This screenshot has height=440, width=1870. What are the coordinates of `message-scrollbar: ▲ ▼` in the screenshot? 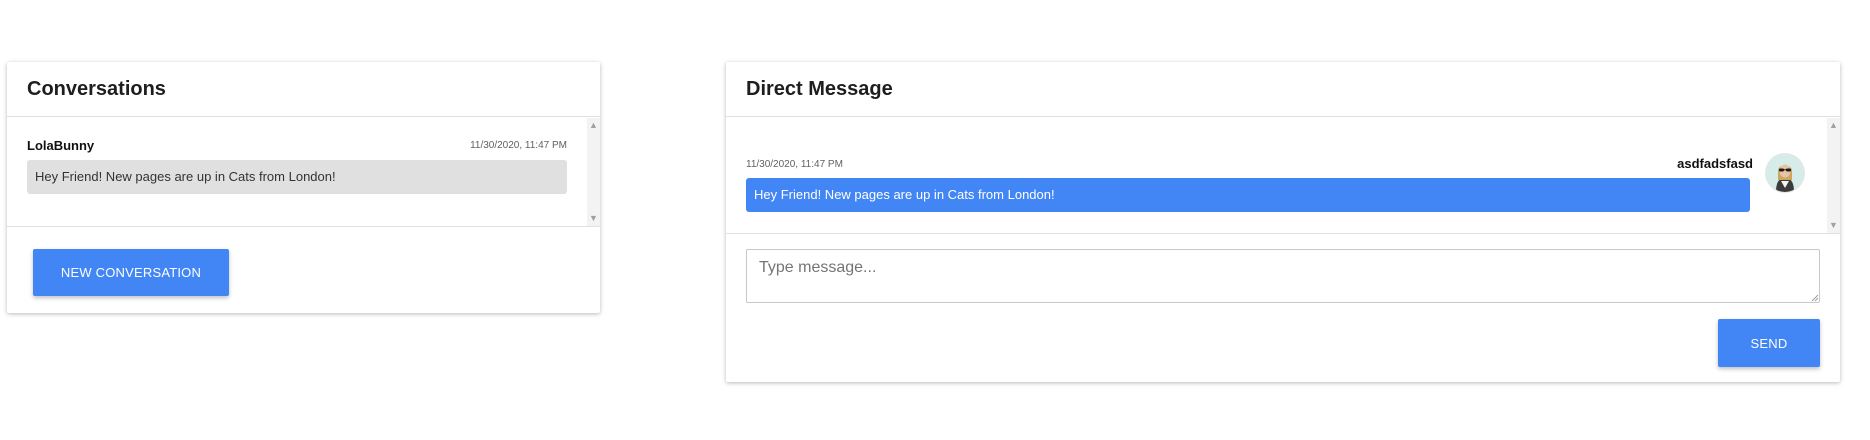 It's located at (1833, 175).